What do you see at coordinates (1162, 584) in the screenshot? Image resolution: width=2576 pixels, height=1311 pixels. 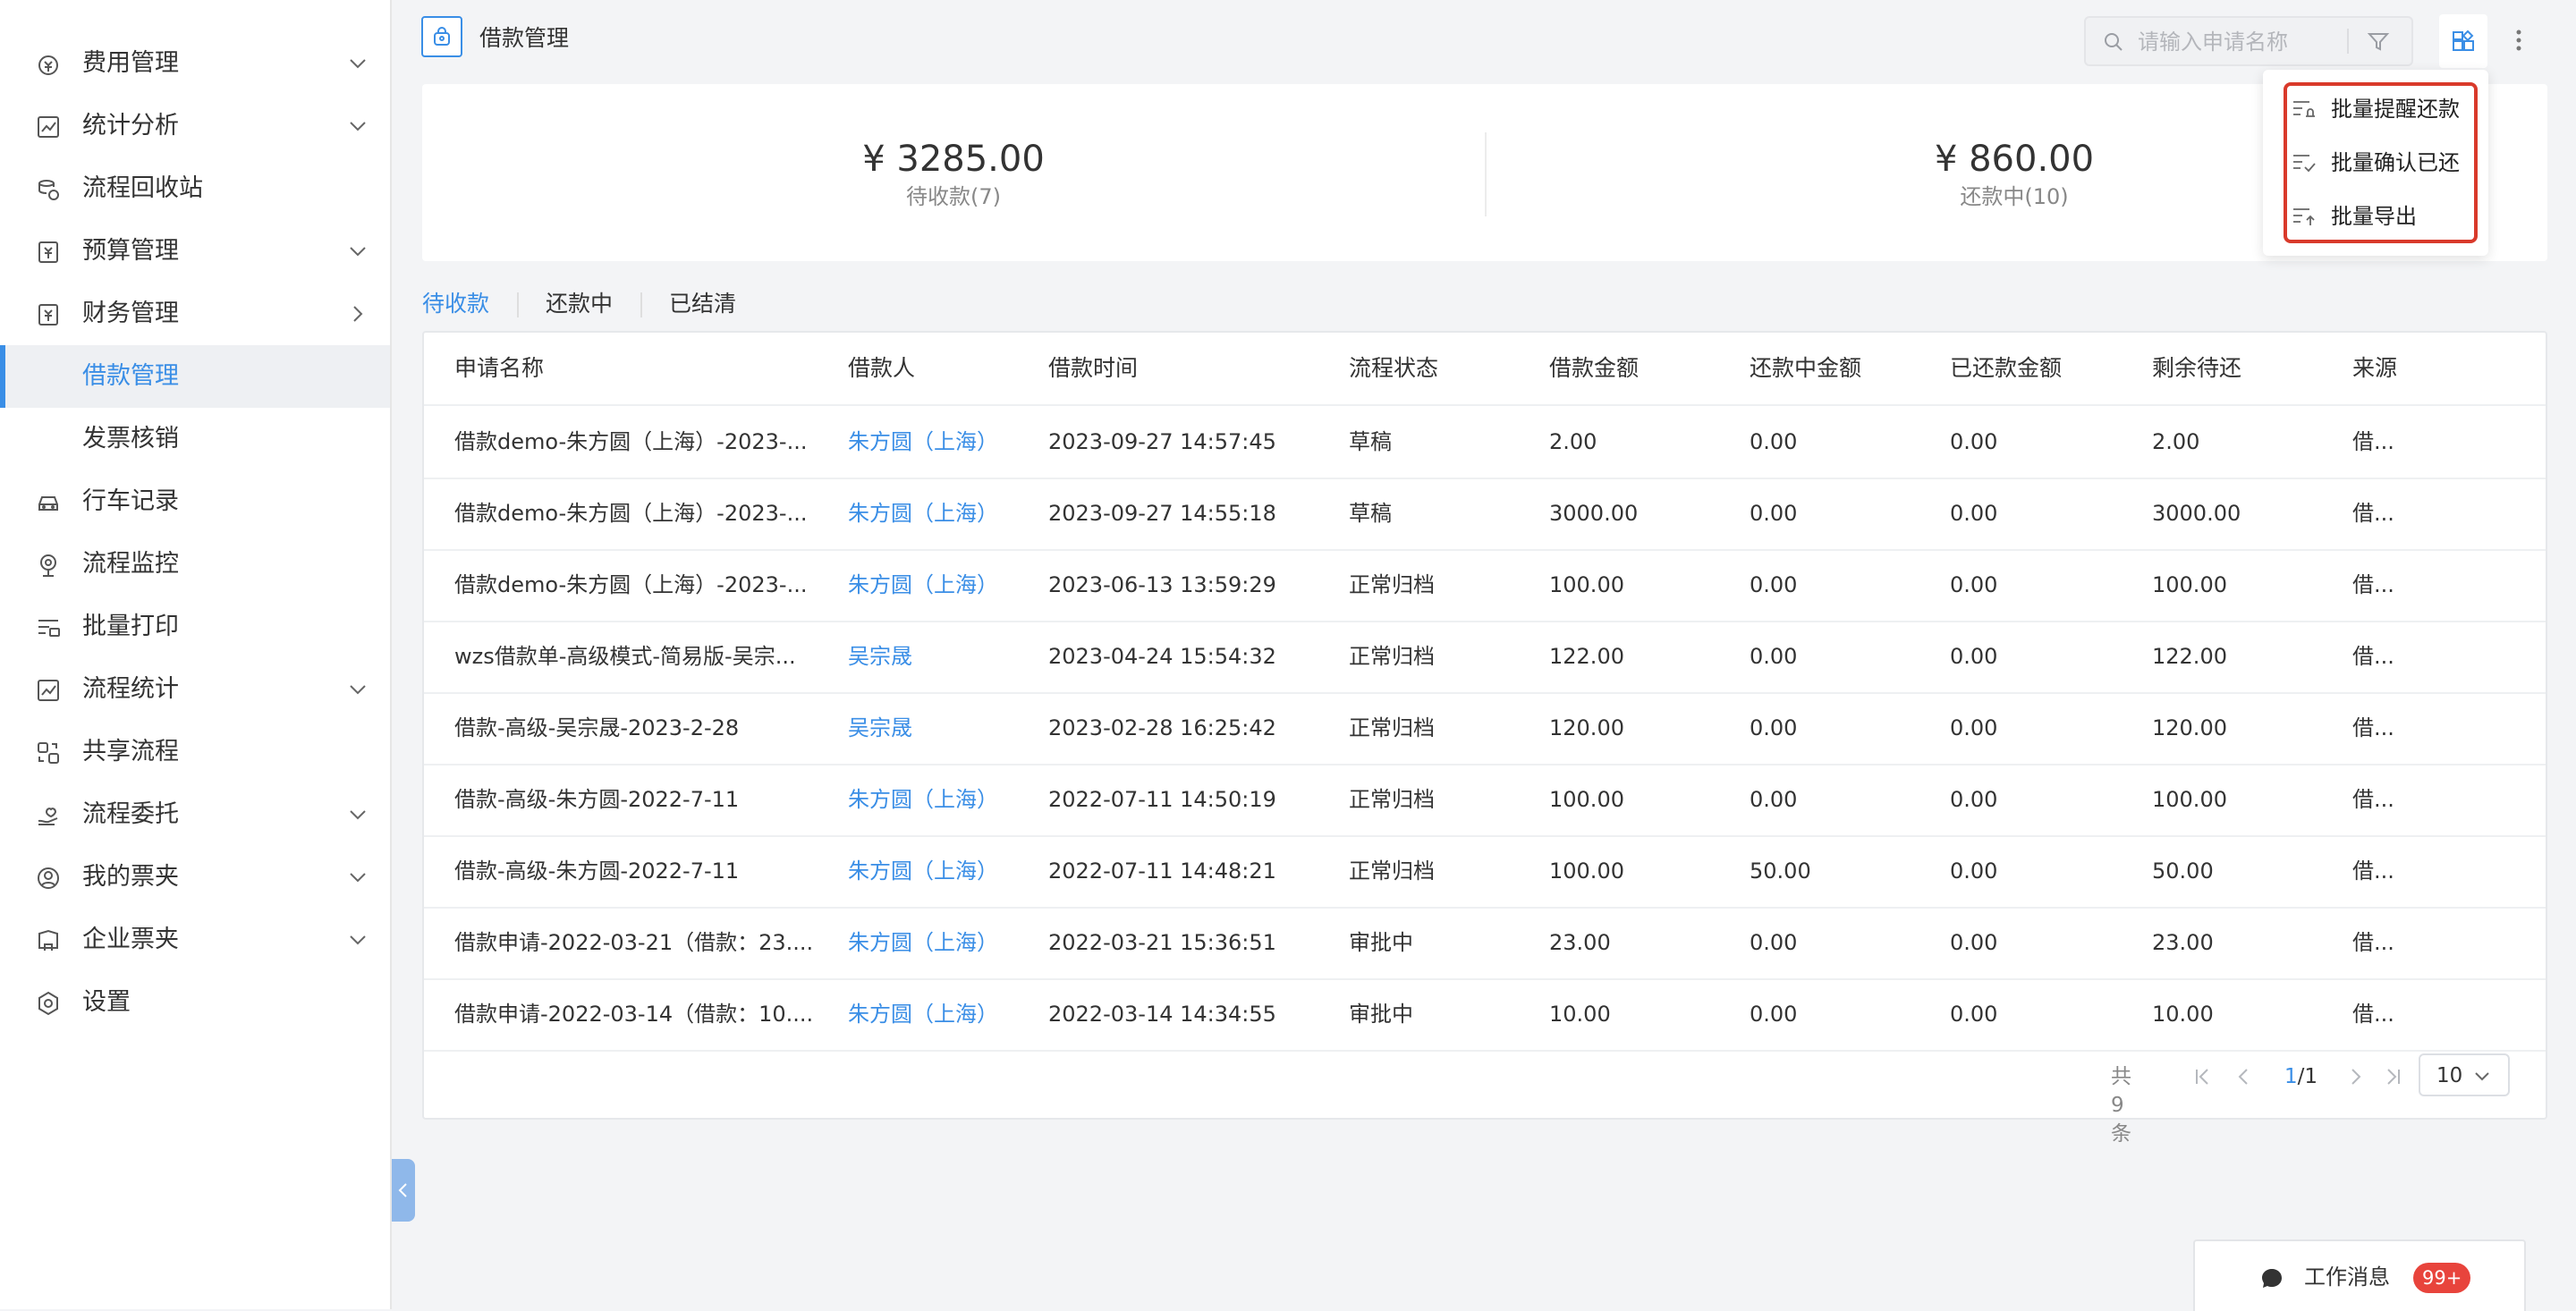 I see `cell-loan-time: 2023-06-13 13:59:29` at bounding box center [1162, 584].